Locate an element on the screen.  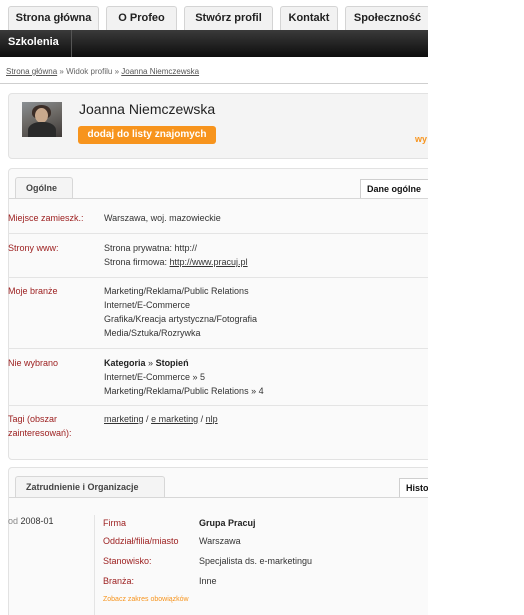
company-website: Strona firmowa: http://www.pracuj.pl is located at coordinates (176, 262).